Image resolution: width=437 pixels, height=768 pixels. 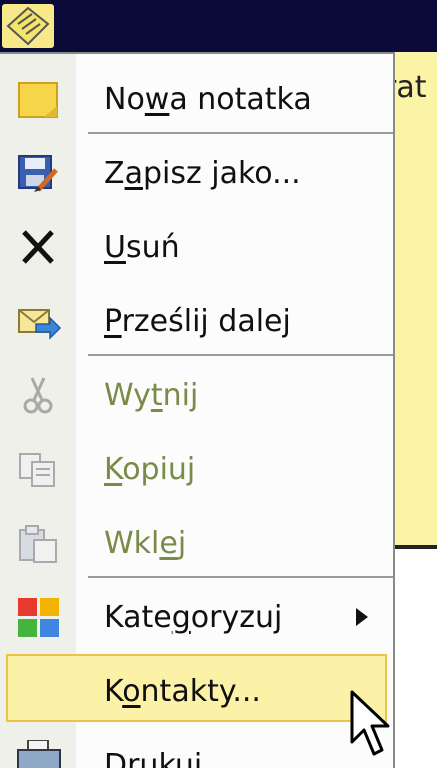 I want to click on menu-item-label: Kopiuj, so click(x=150, y=469).